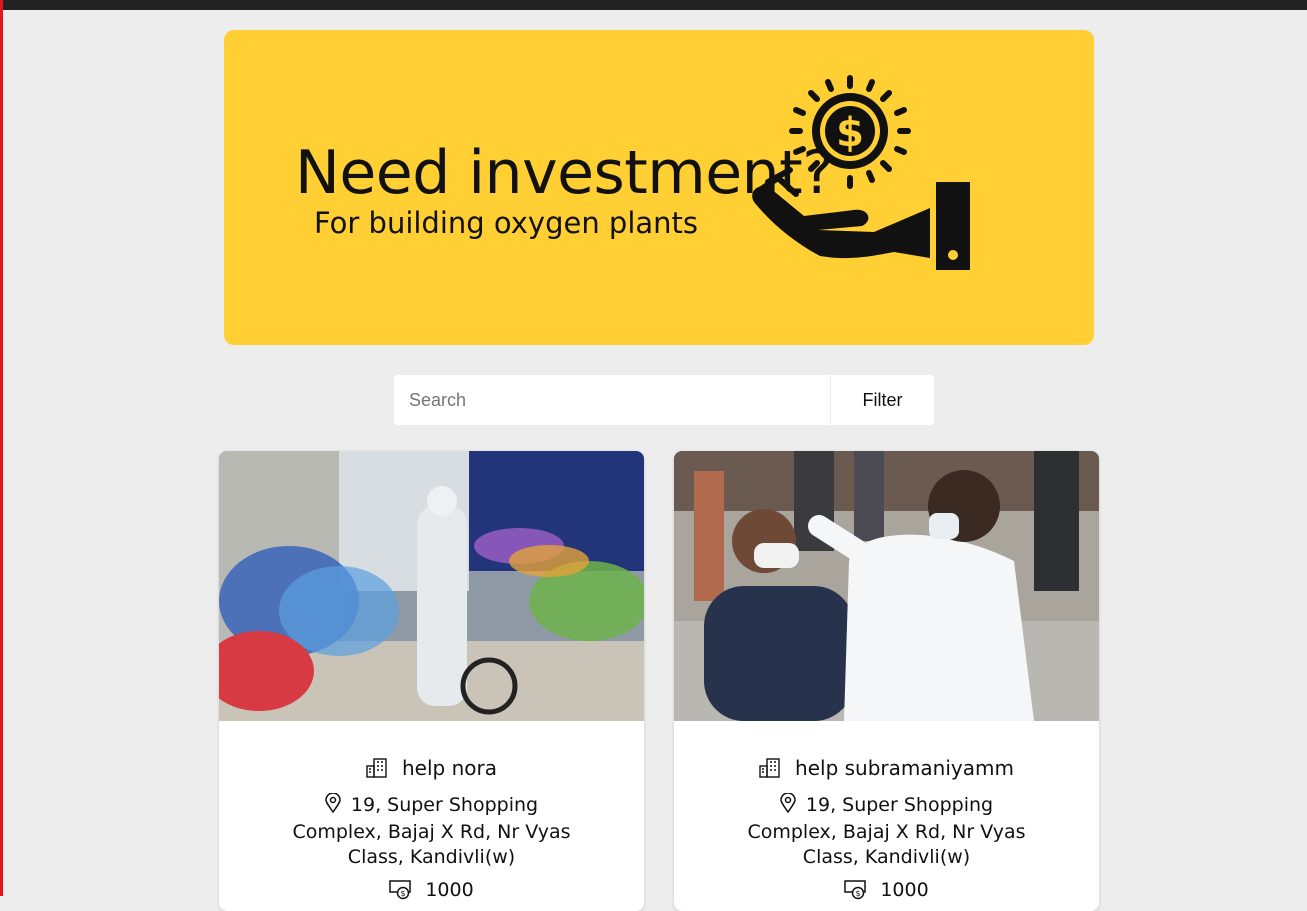  I want to click on filter-button: Filter, so click(882, 400).